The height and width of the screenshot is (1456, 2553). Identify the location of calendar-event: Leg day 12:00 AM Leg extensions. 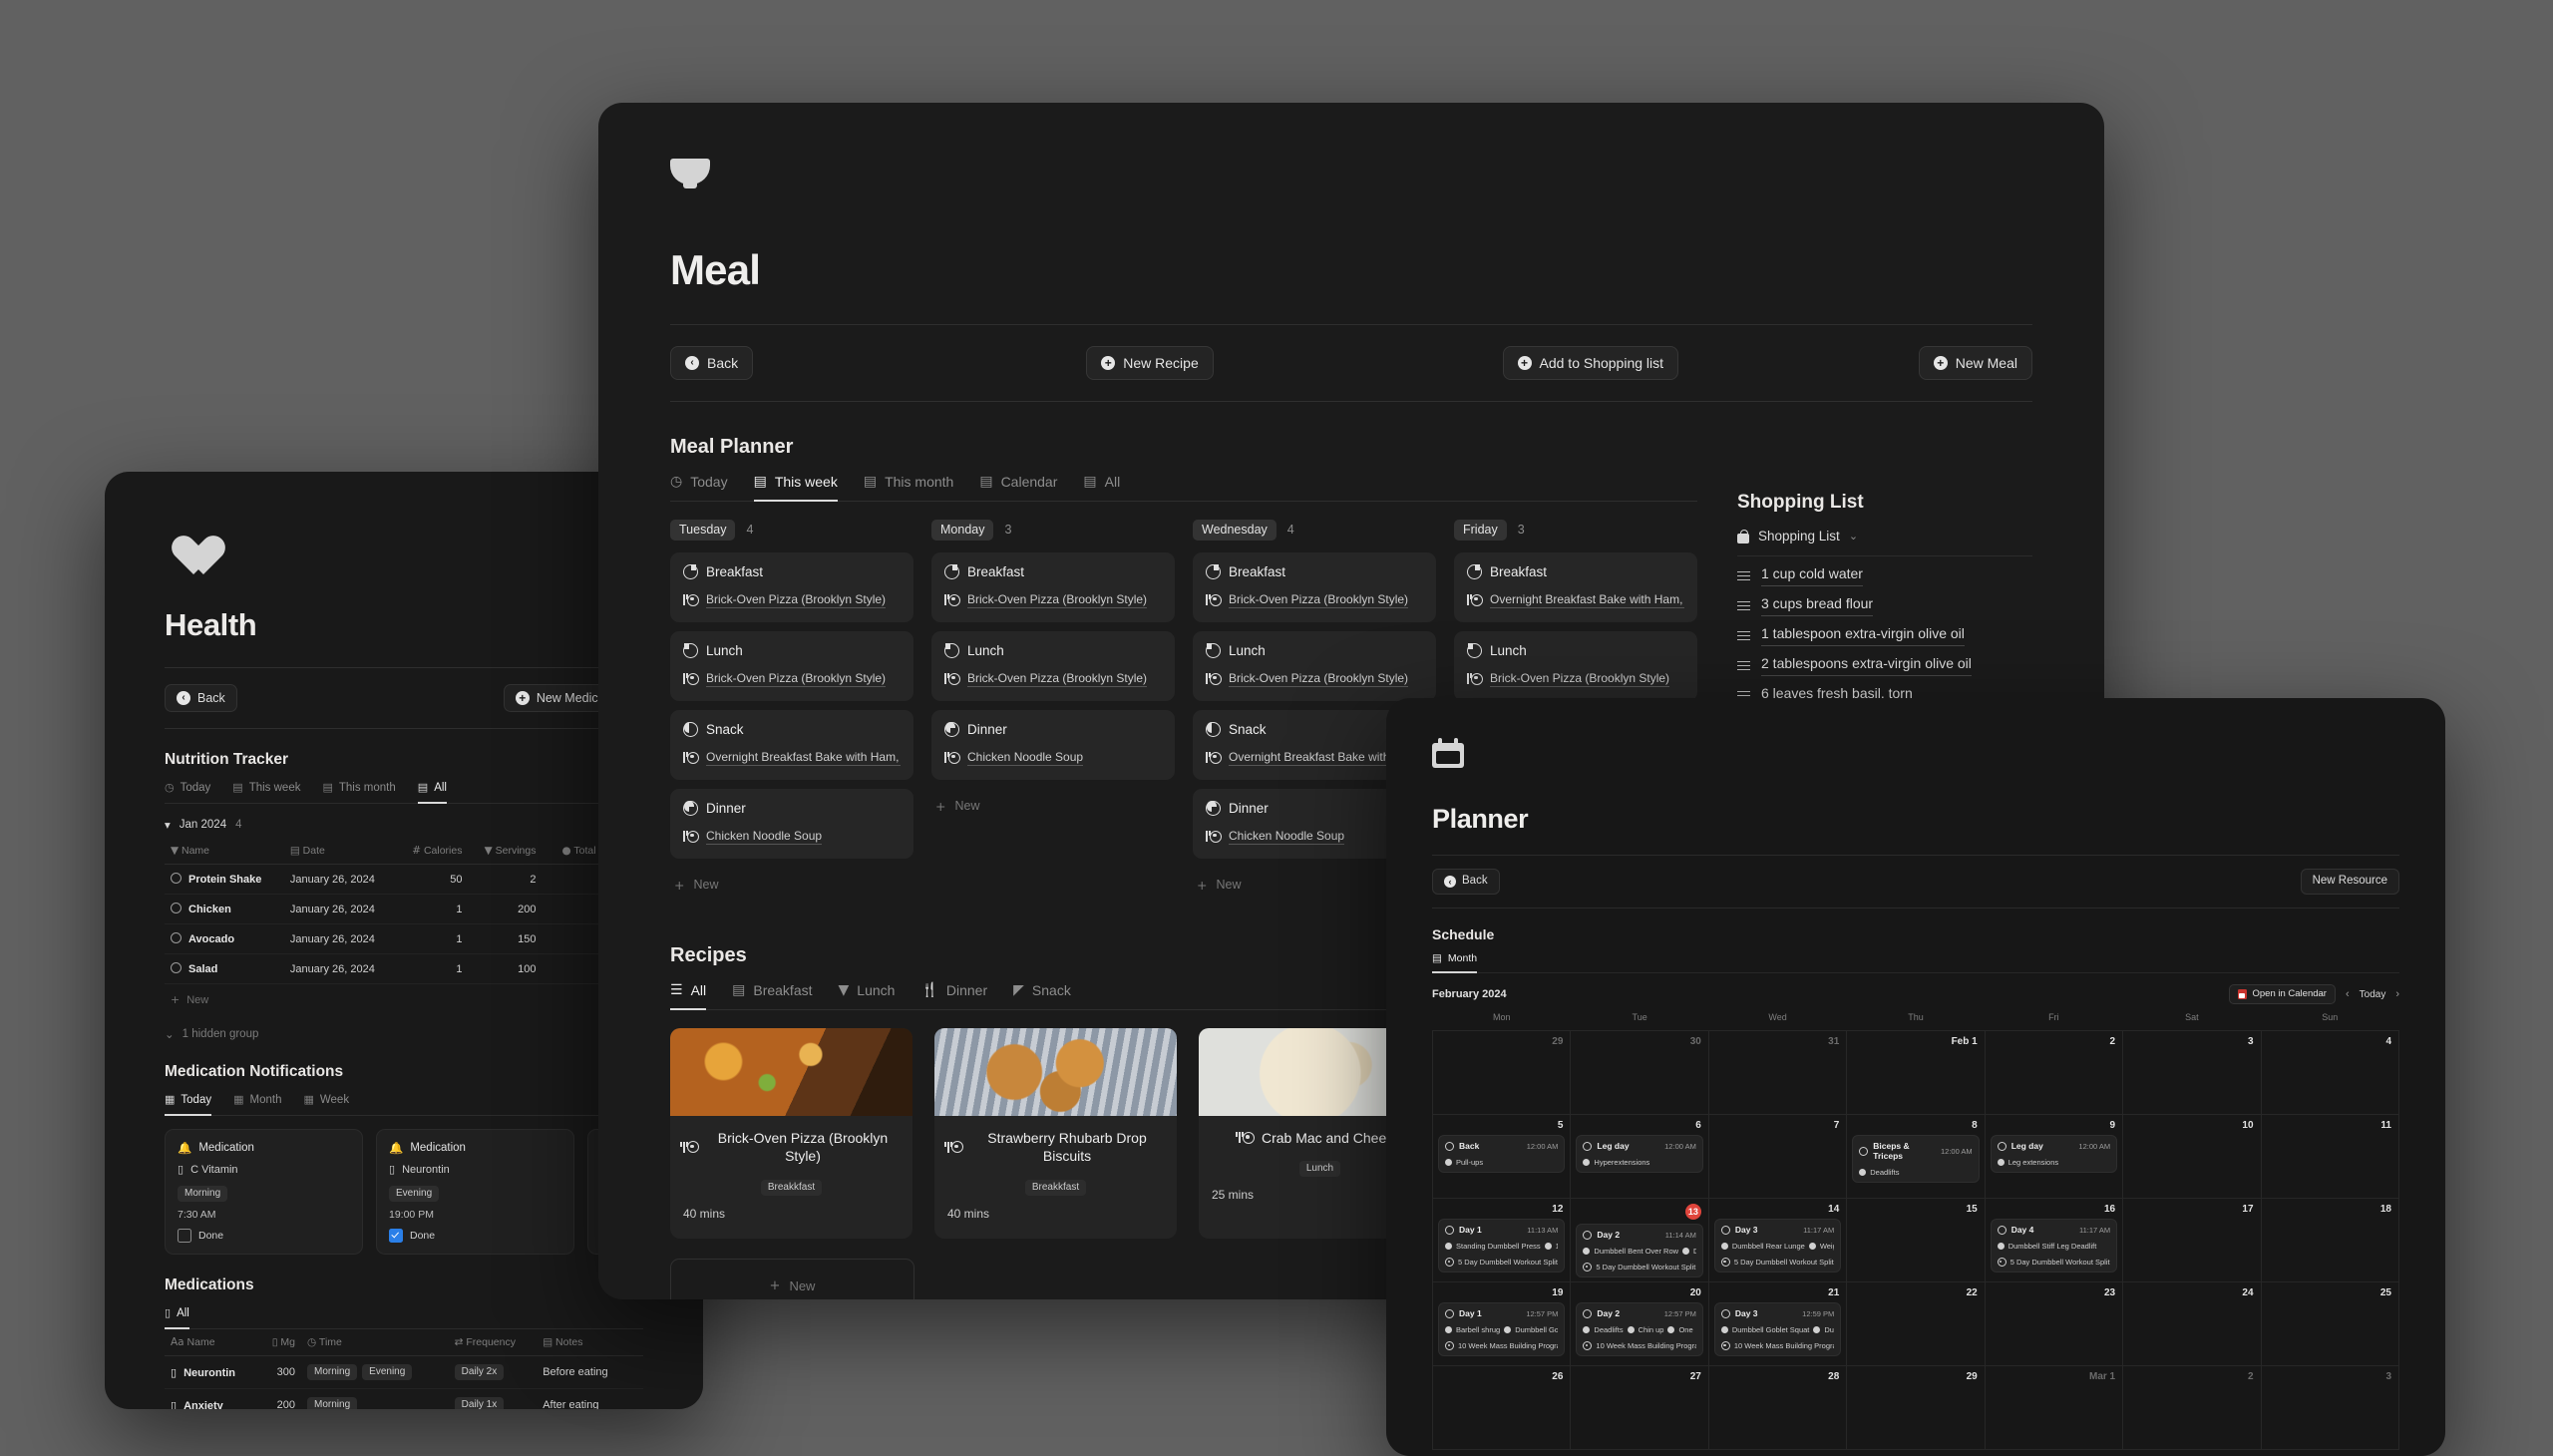
(2054, 1154).